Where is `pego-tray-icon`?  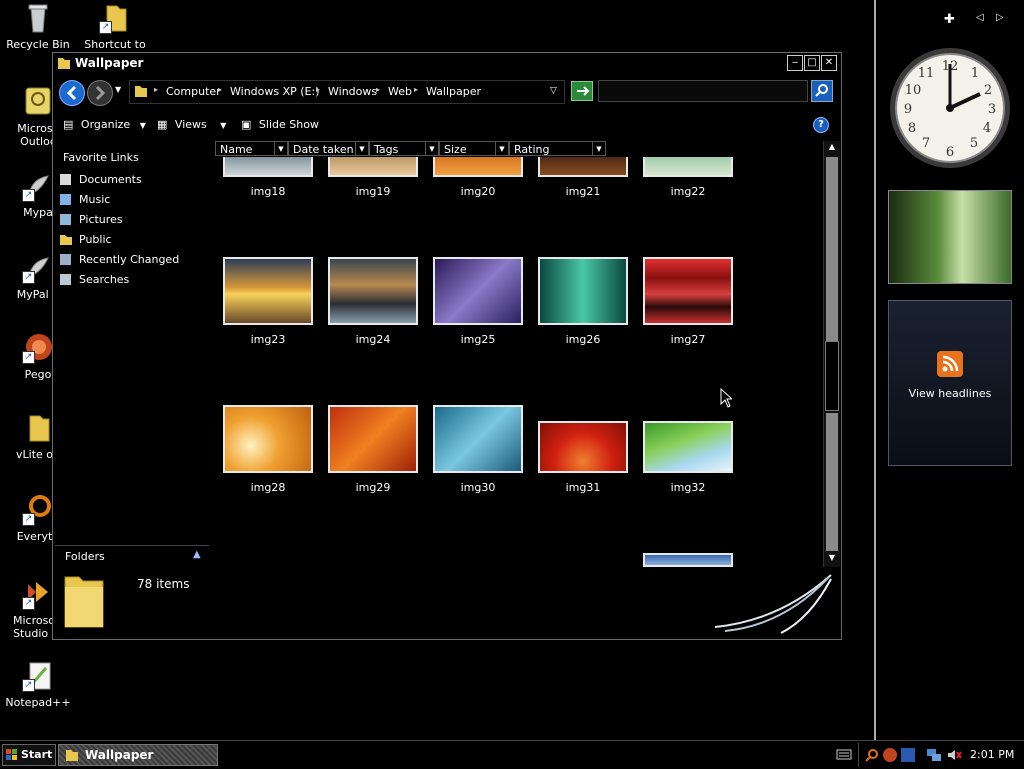 pego-tray-icon is located at coordinates (890, 756).